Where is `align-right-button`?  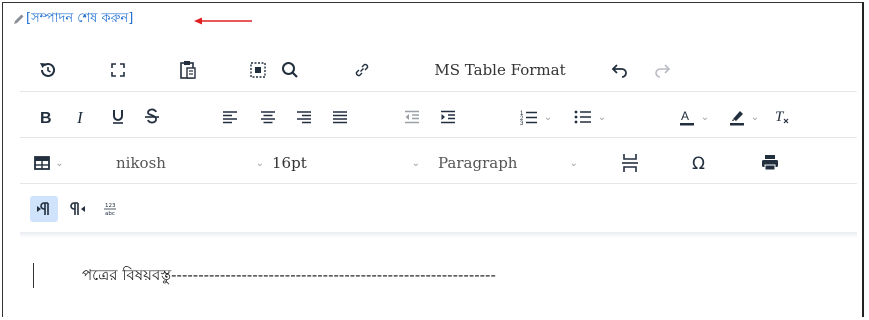 align-right-button is located at coordinates (304, 117).